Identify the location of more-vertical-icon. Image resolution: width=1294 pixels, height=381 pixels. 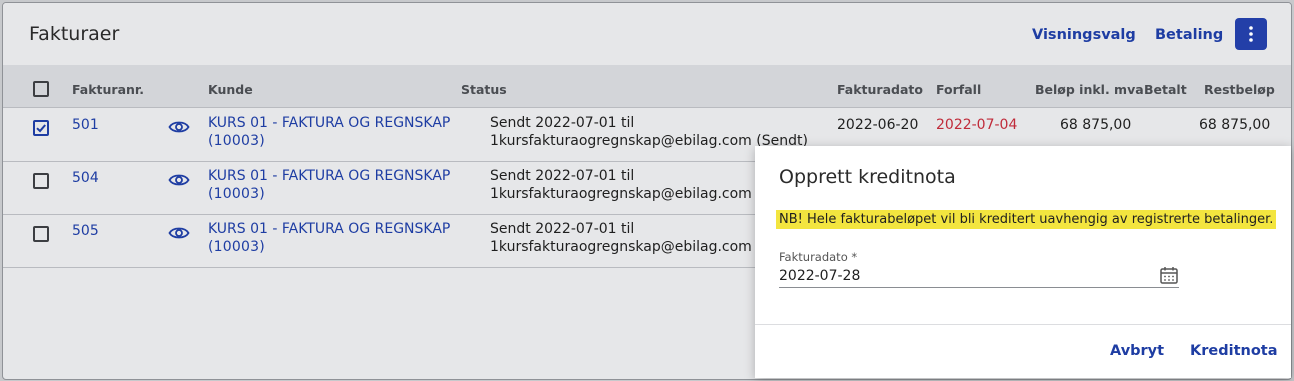
(1251, 34).